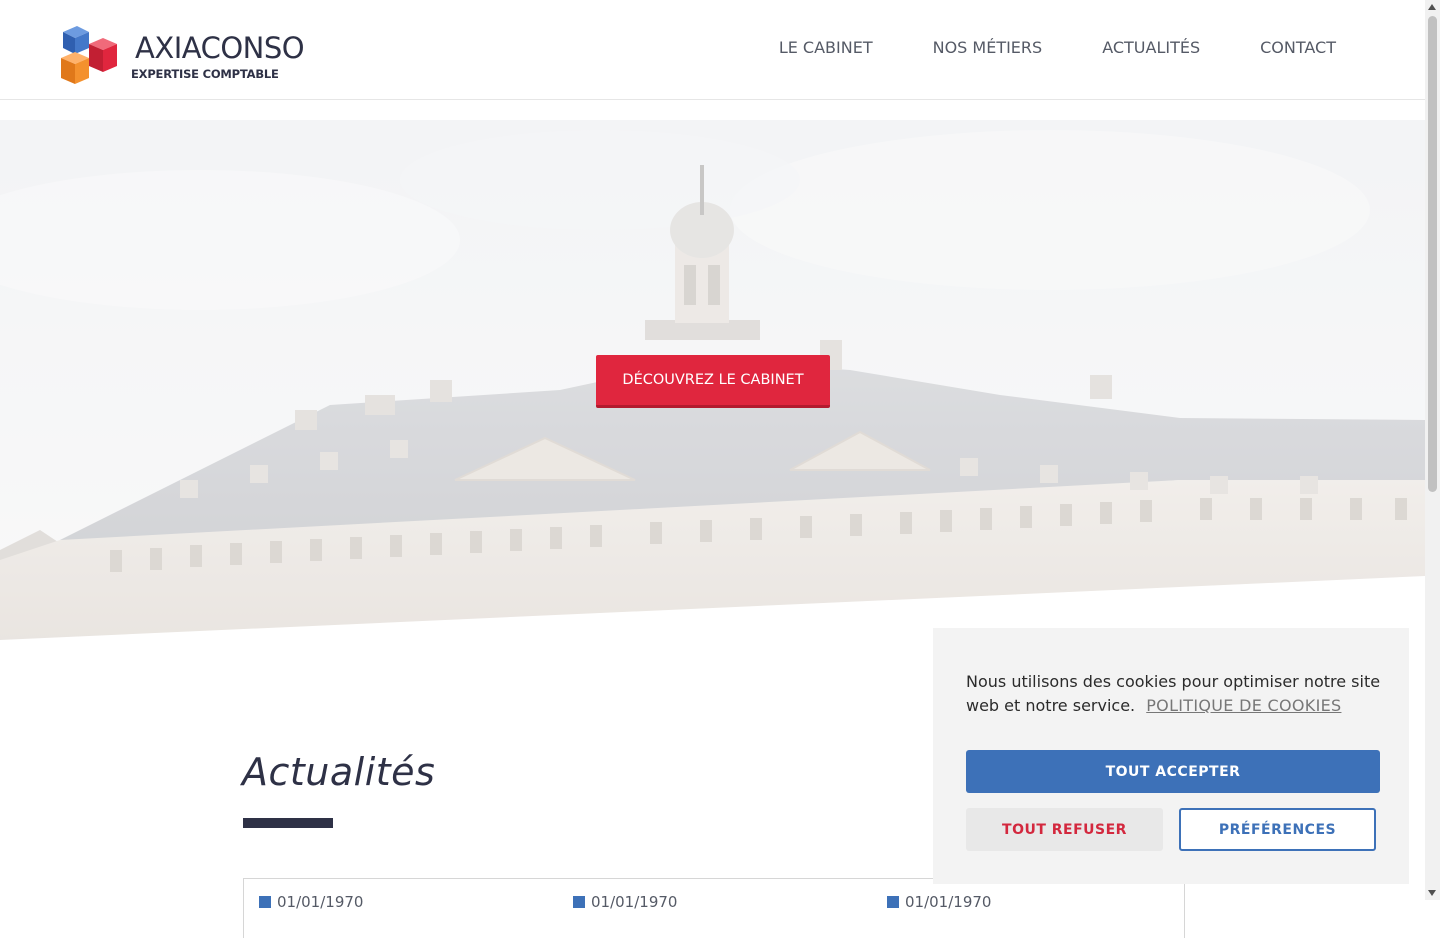 The height and width of the screenshot is (938, 1440). What do you see at coordinates (1064, 829) in the screenshot?
I see `refuse-all-button: TOUT REFUSER` at bounding box center [1064, 829].